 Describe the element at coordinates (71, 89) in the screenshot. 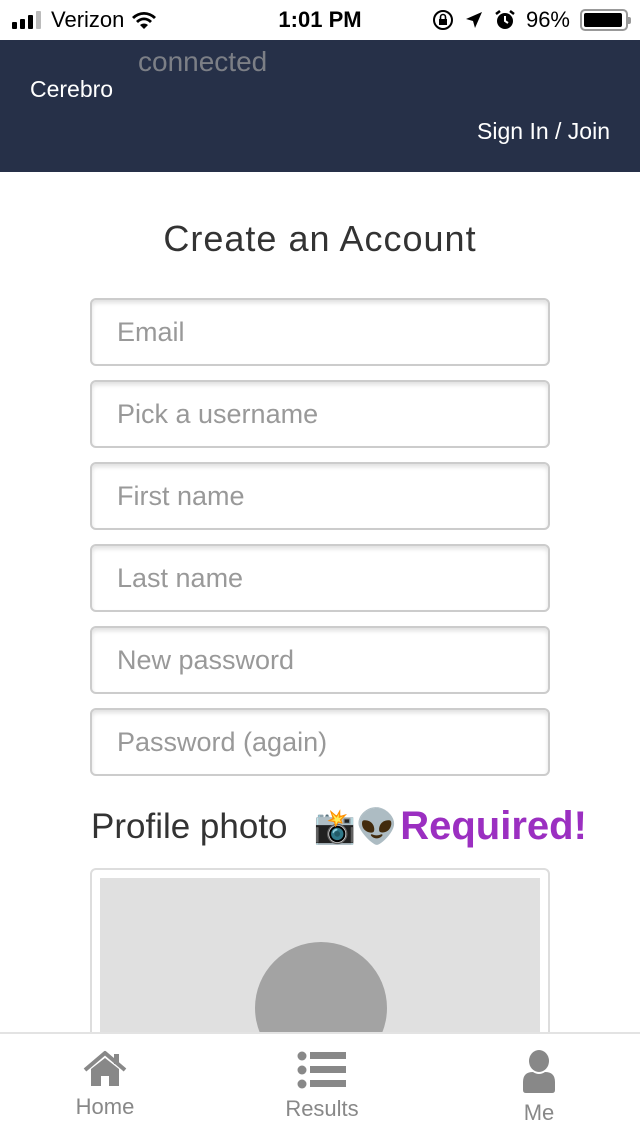

I see `brand-link: Cerebro` at that location.